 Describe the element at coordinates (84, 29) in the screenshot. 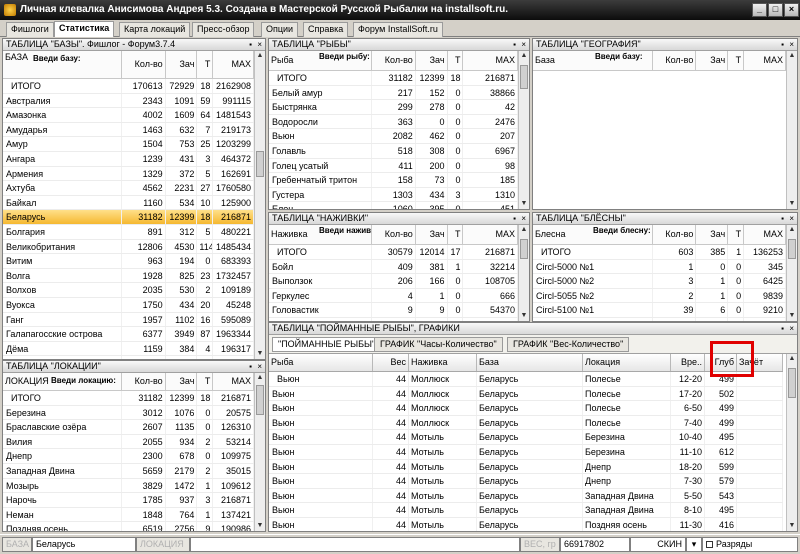

I see `tab-statistics: Статистика` at that location.